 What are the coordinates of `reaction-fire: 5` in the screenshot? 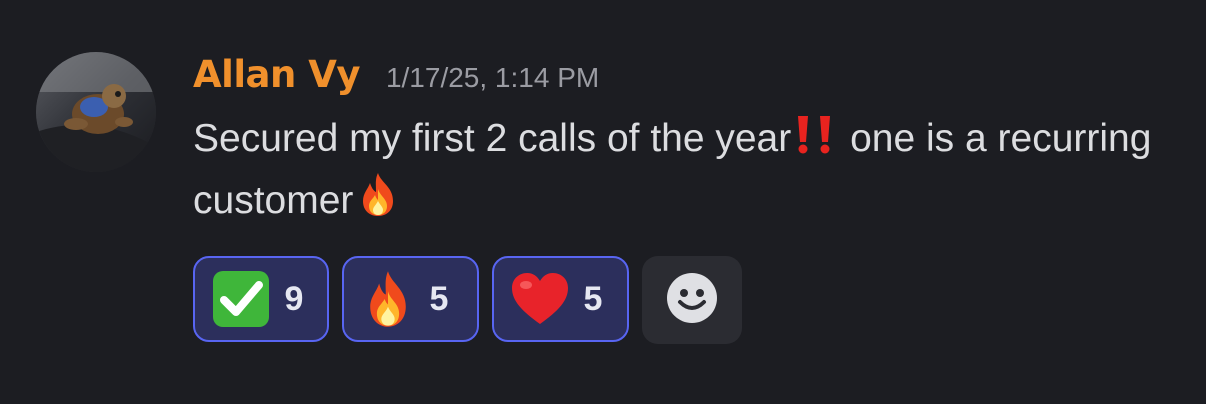 It's located at (410, 299).